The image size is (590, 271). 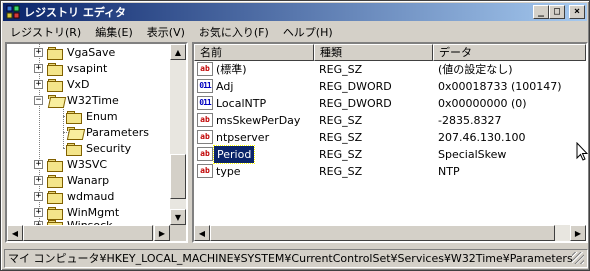 What do you see at coordinates (117, 132) in the screenshot?
I see `tree-item-label: Parameters` at bounding box center [117, 132].